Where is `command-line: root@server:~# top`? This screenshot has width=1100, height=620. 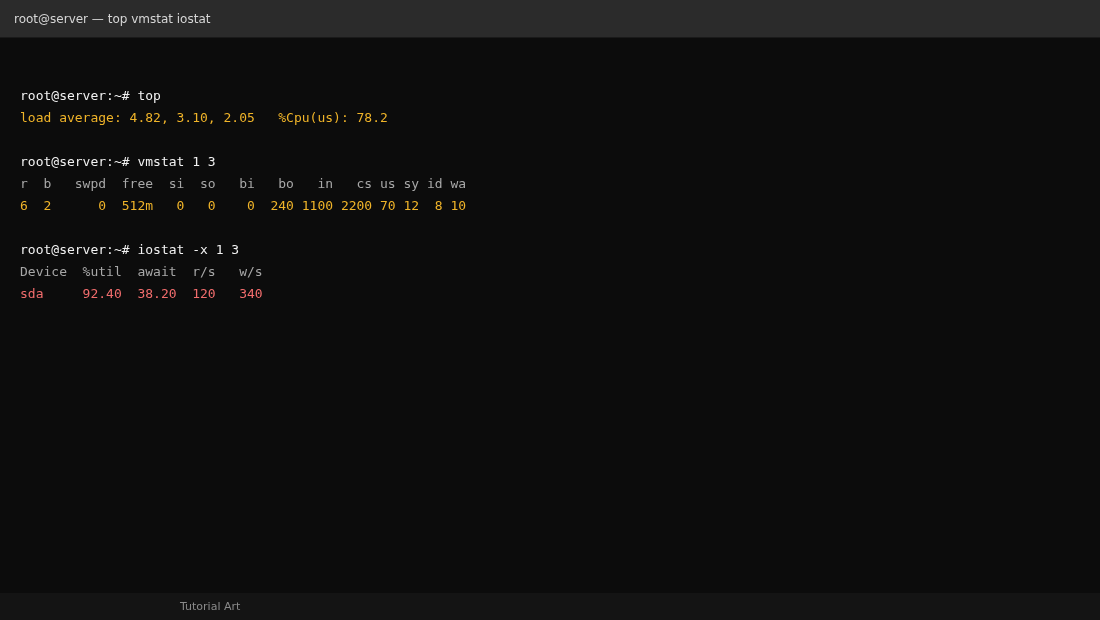
command-line: root@server:~# top is located at coordinates (90, 95).